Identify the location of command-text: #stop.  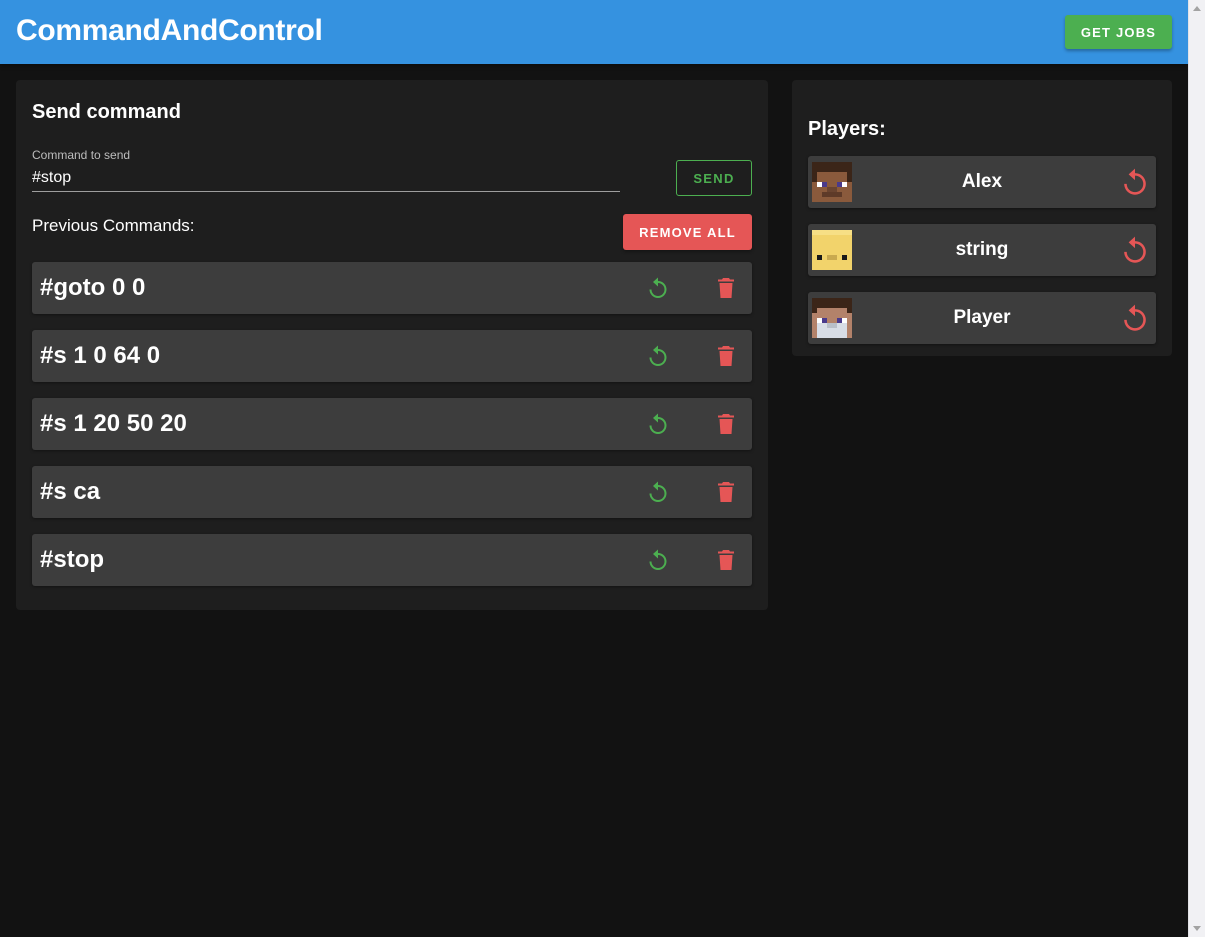
(72, 559).